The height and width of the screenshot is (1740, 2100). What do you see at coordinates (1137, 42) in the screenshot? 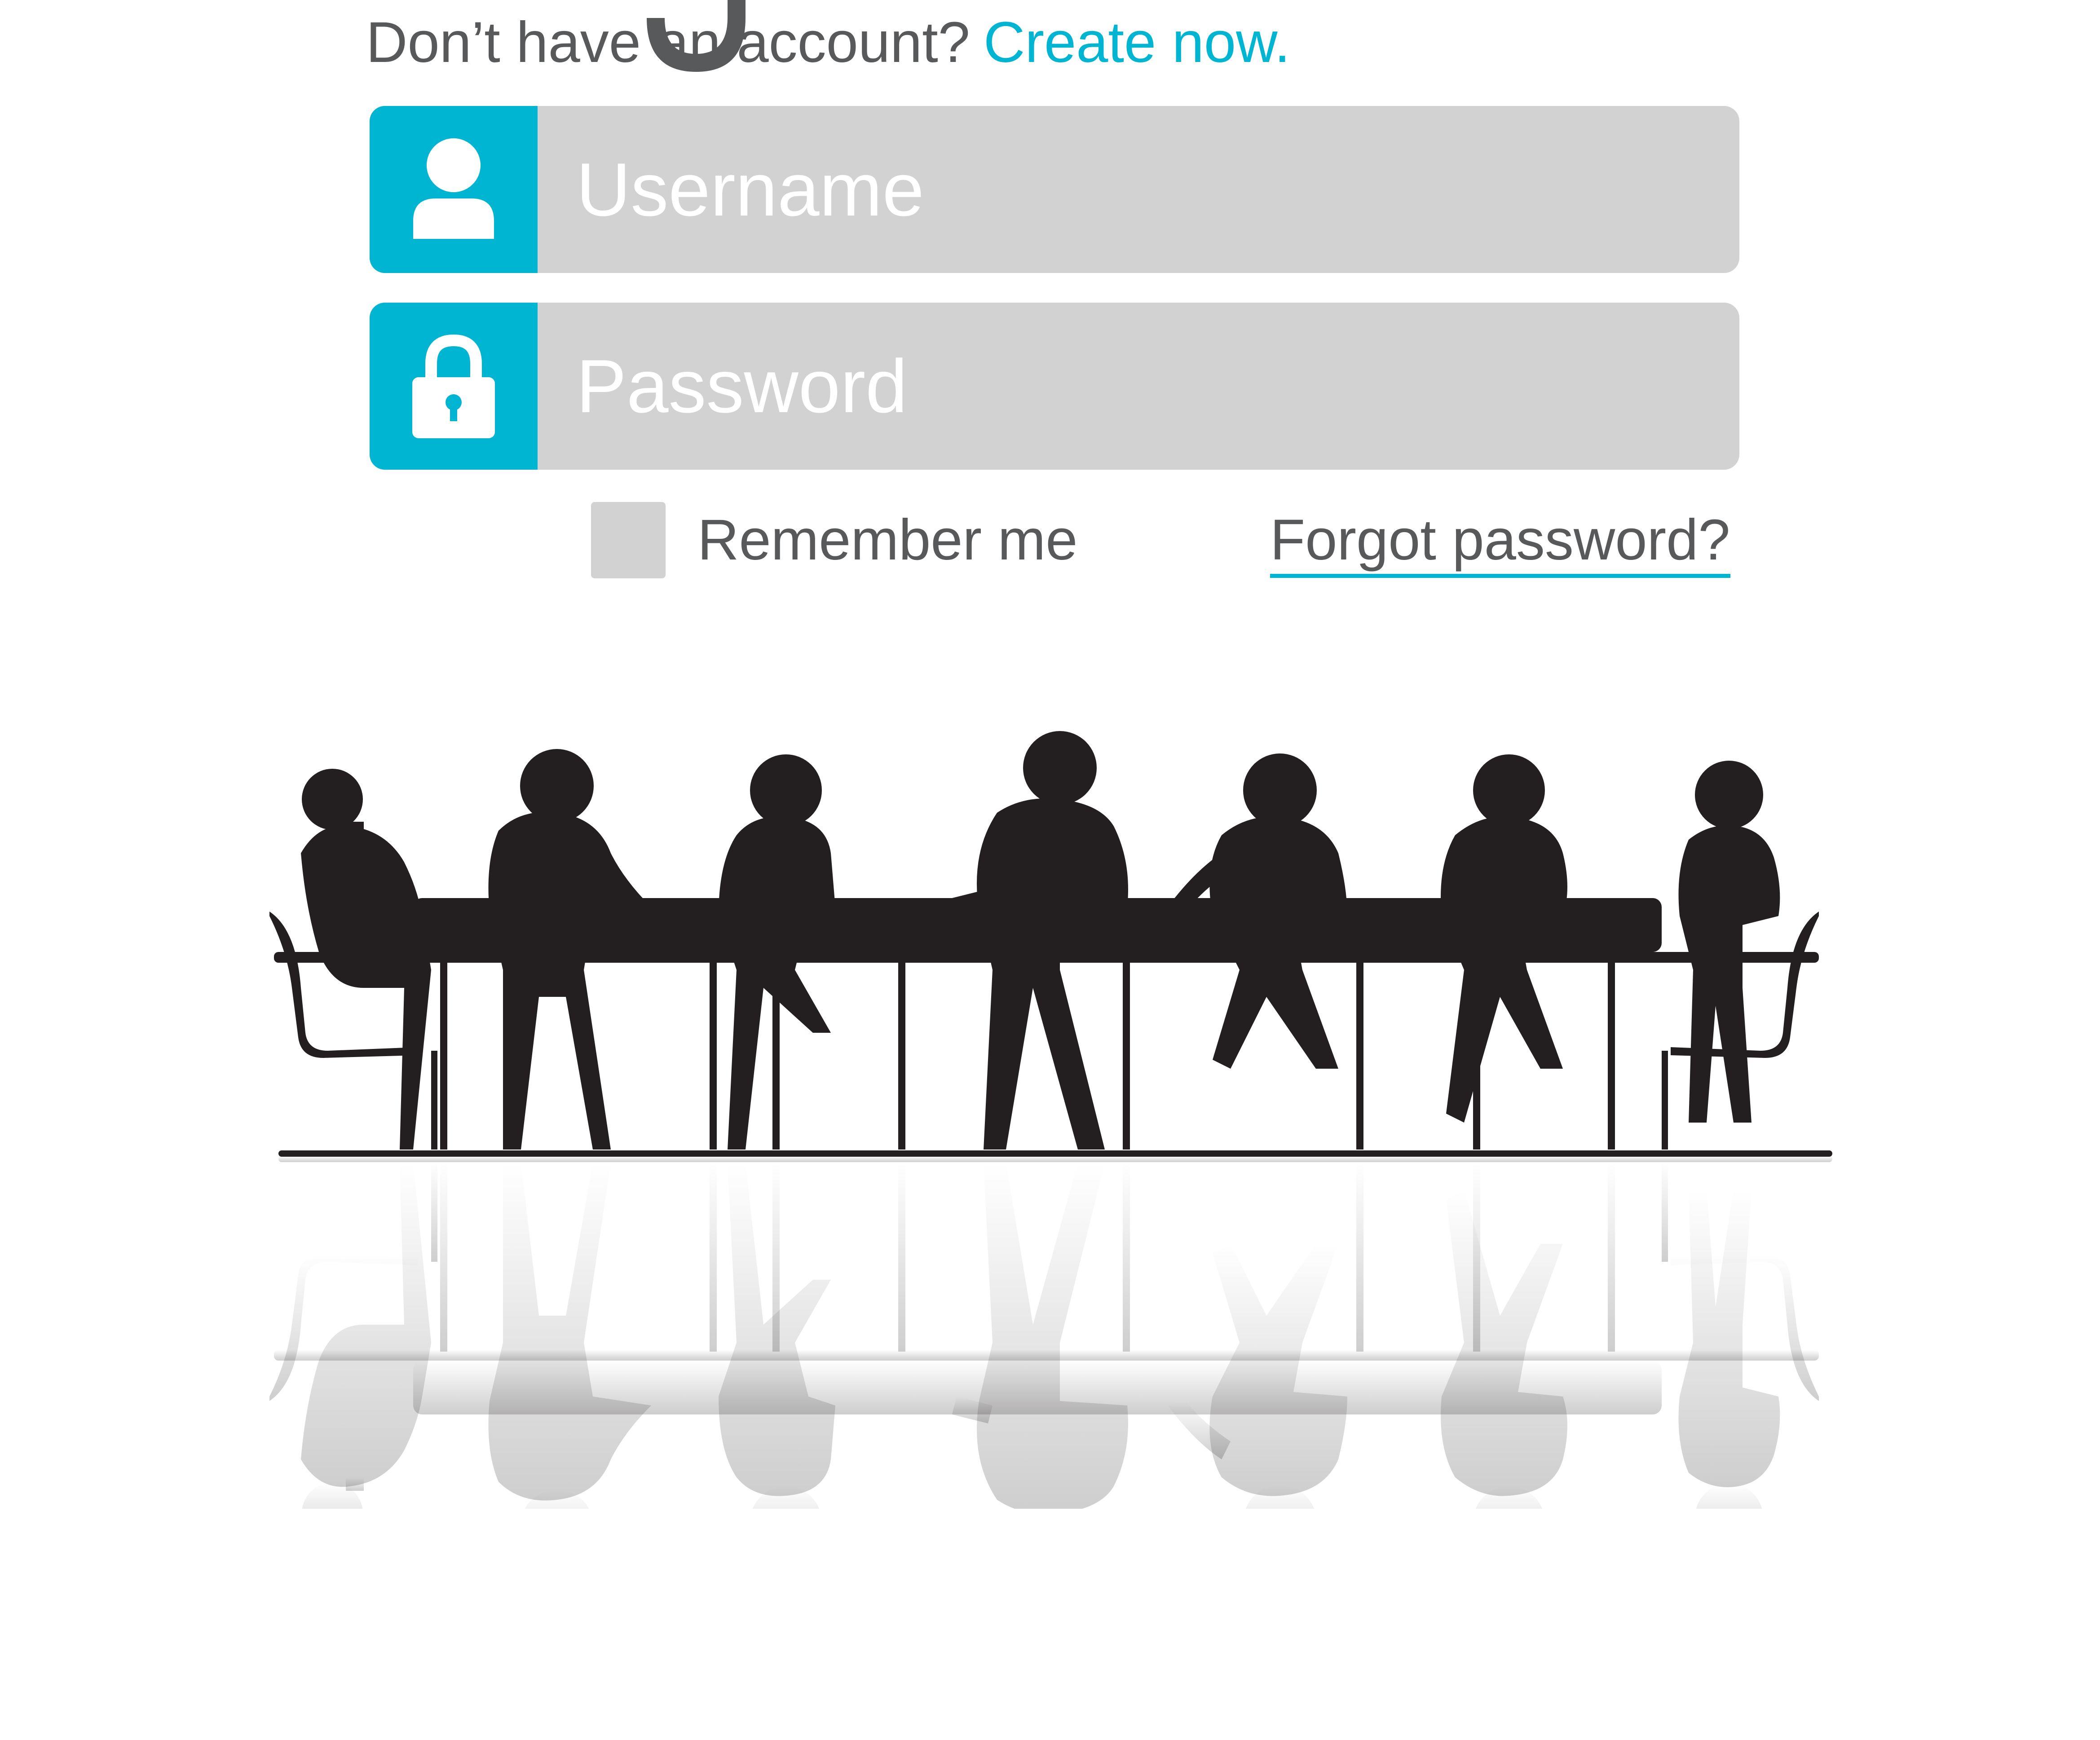
I see `create-account-link: Create now.` at bounding box center [1137, 42].